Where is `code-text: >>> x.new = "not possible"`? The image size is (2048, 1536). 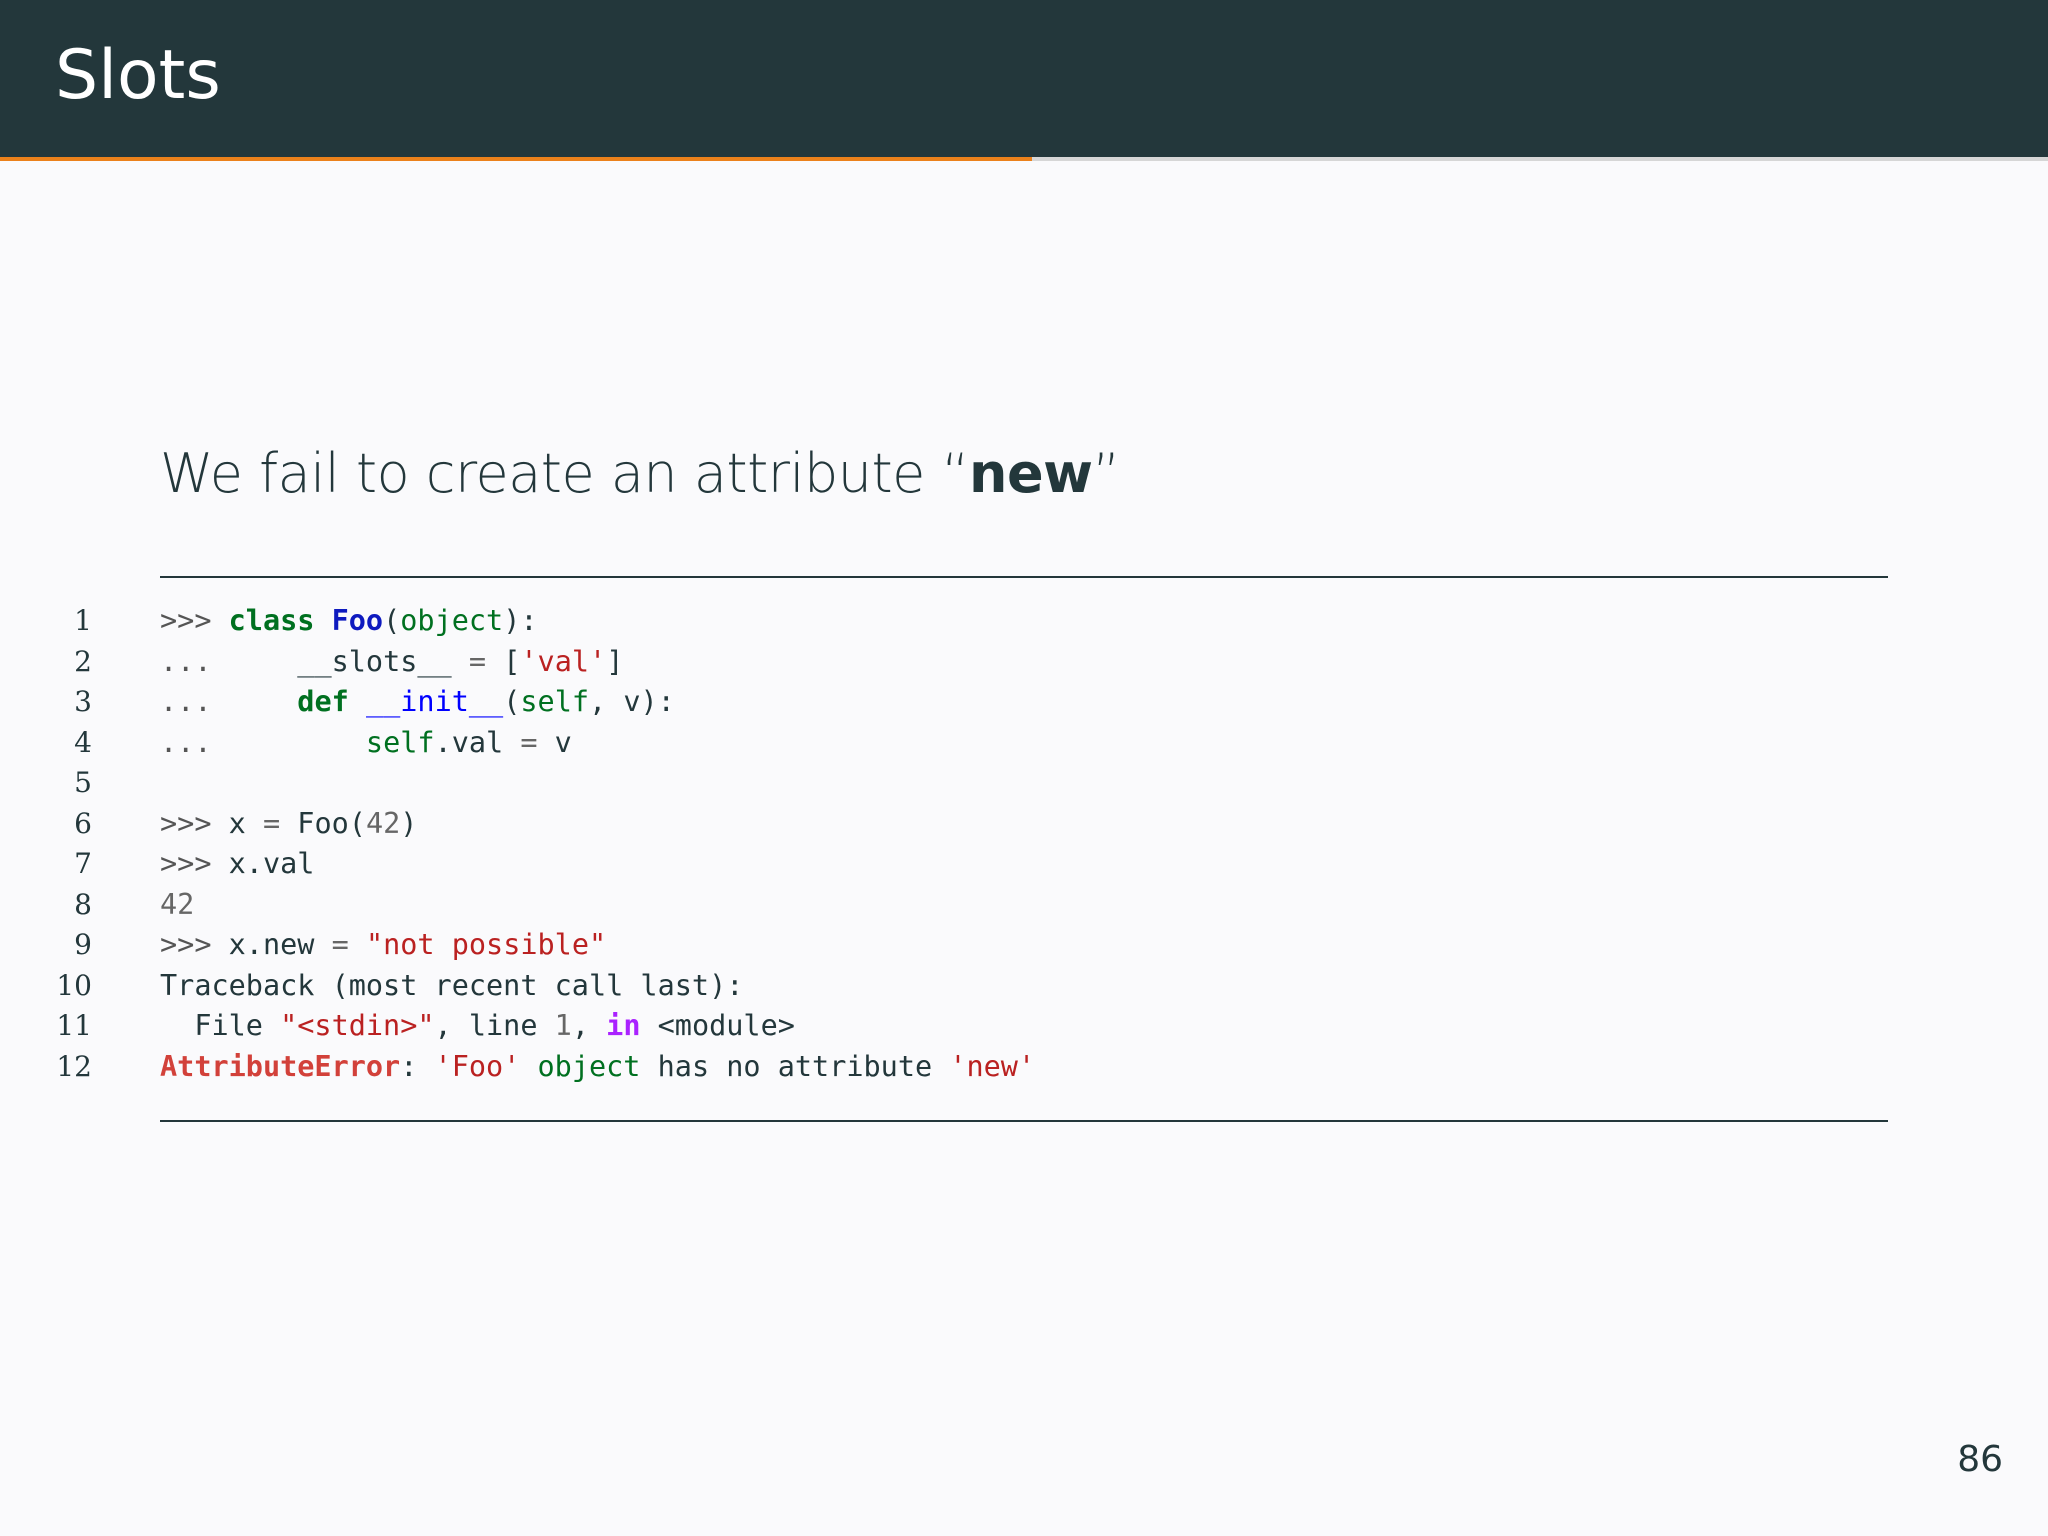 code-text: >>> x.new = "not possible" is located at coordinates (383, 945).